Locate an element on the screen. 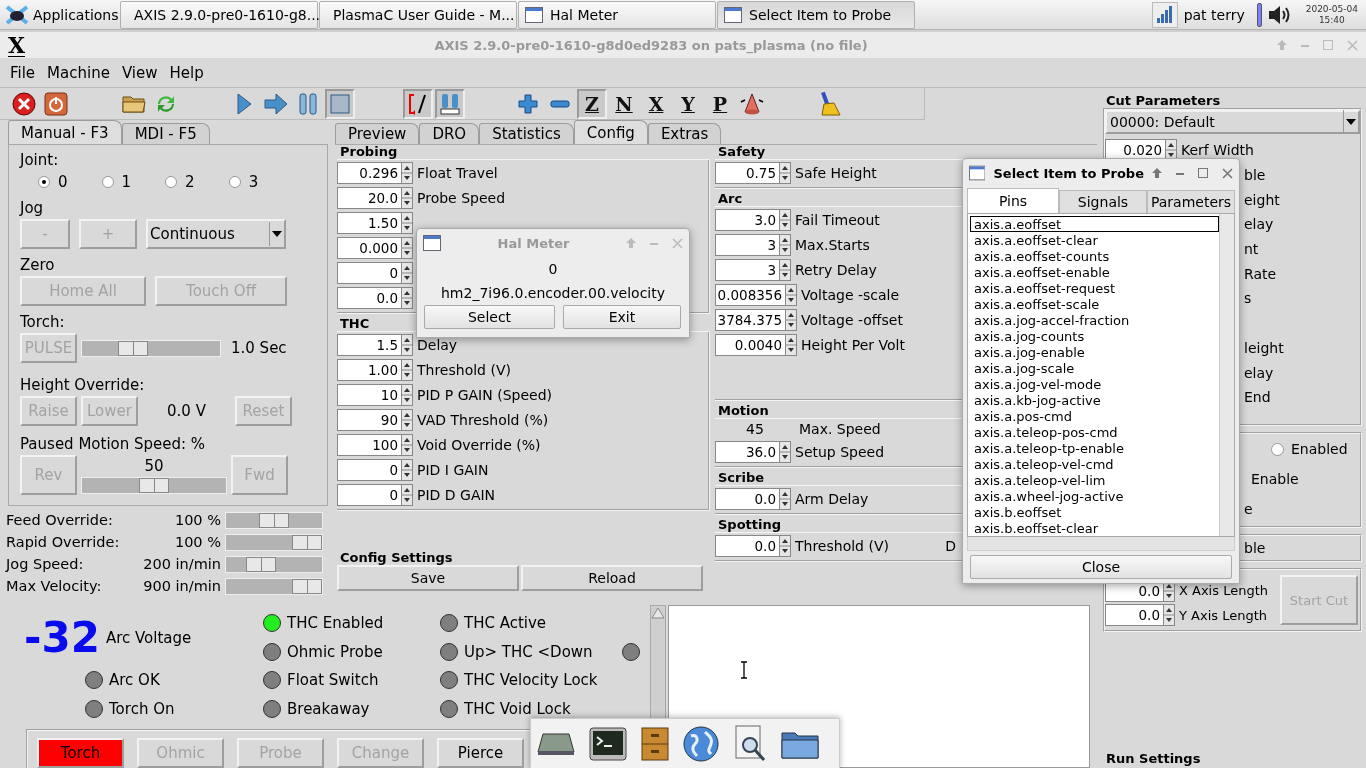 Image resolution: width=1366 pixels, height=768 pixels. close-button: Close is located at coordinates (1101, 567).